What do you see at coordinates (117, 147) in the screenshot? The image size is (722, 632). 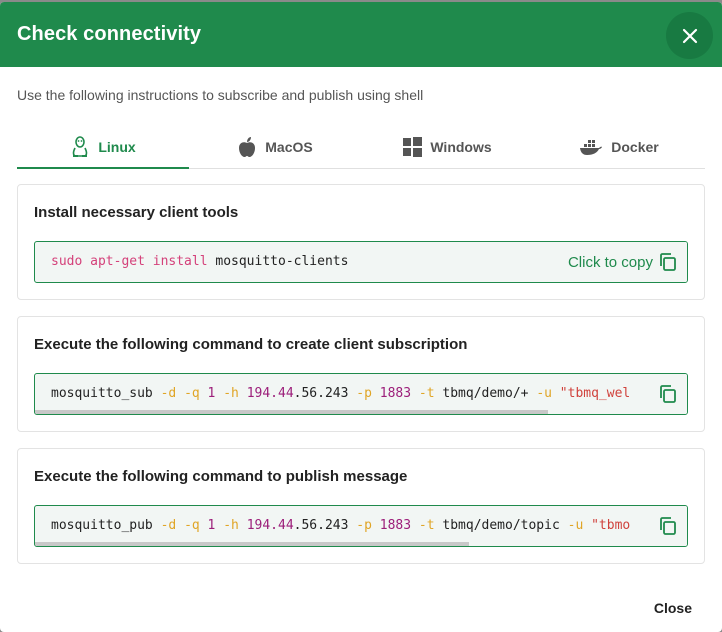 I see `tab-linux-label: Linux` at bounding box center [117, 147].